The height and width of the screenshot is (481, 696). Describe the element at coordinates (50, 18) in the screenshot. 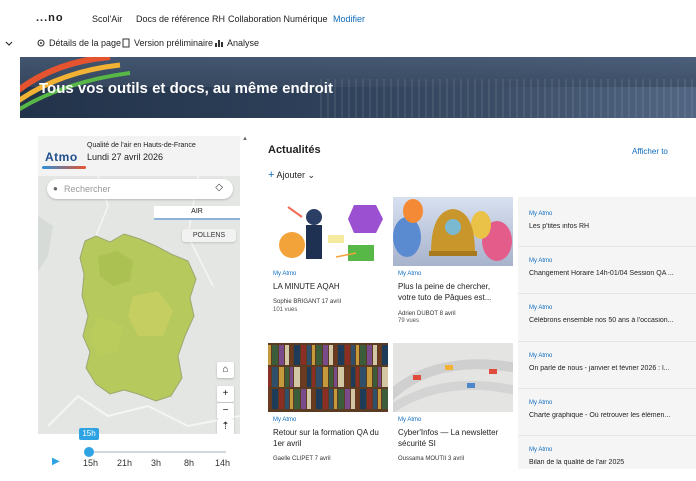

I see `site-logo: ...no` at that location.